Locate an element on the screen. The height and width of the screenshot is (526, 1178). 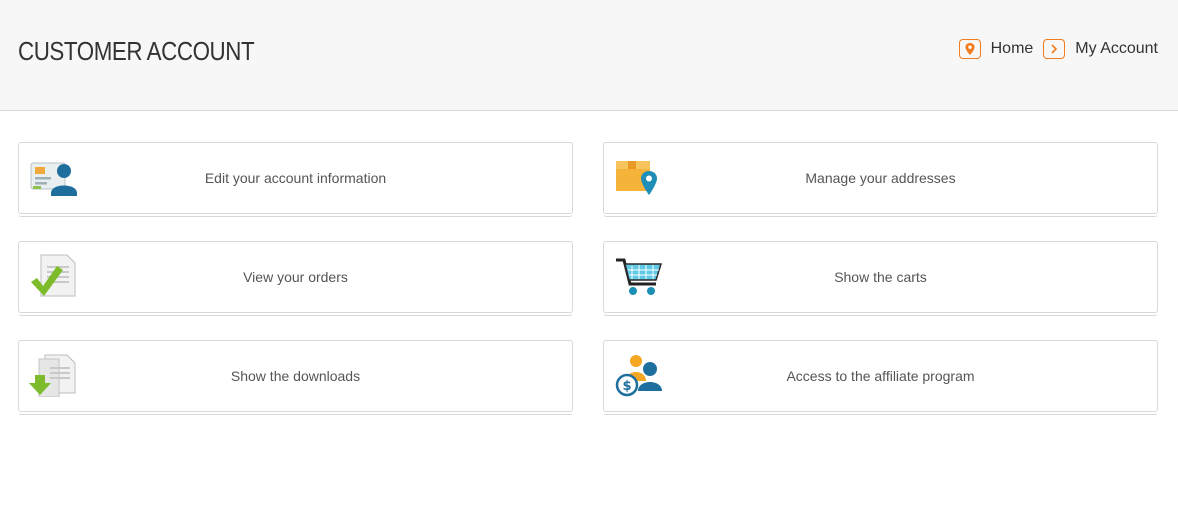
breadcrumb: Home My Account is located at coordinates (1053, 49).